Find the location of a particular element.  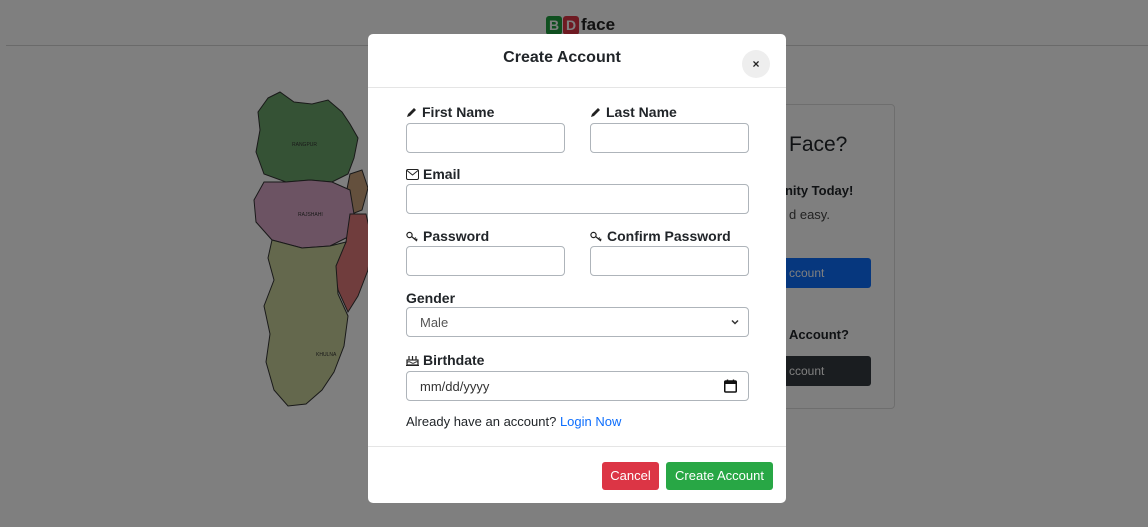

already-have-account: Already have an account? Login Now is located at coordinates (513, 421).